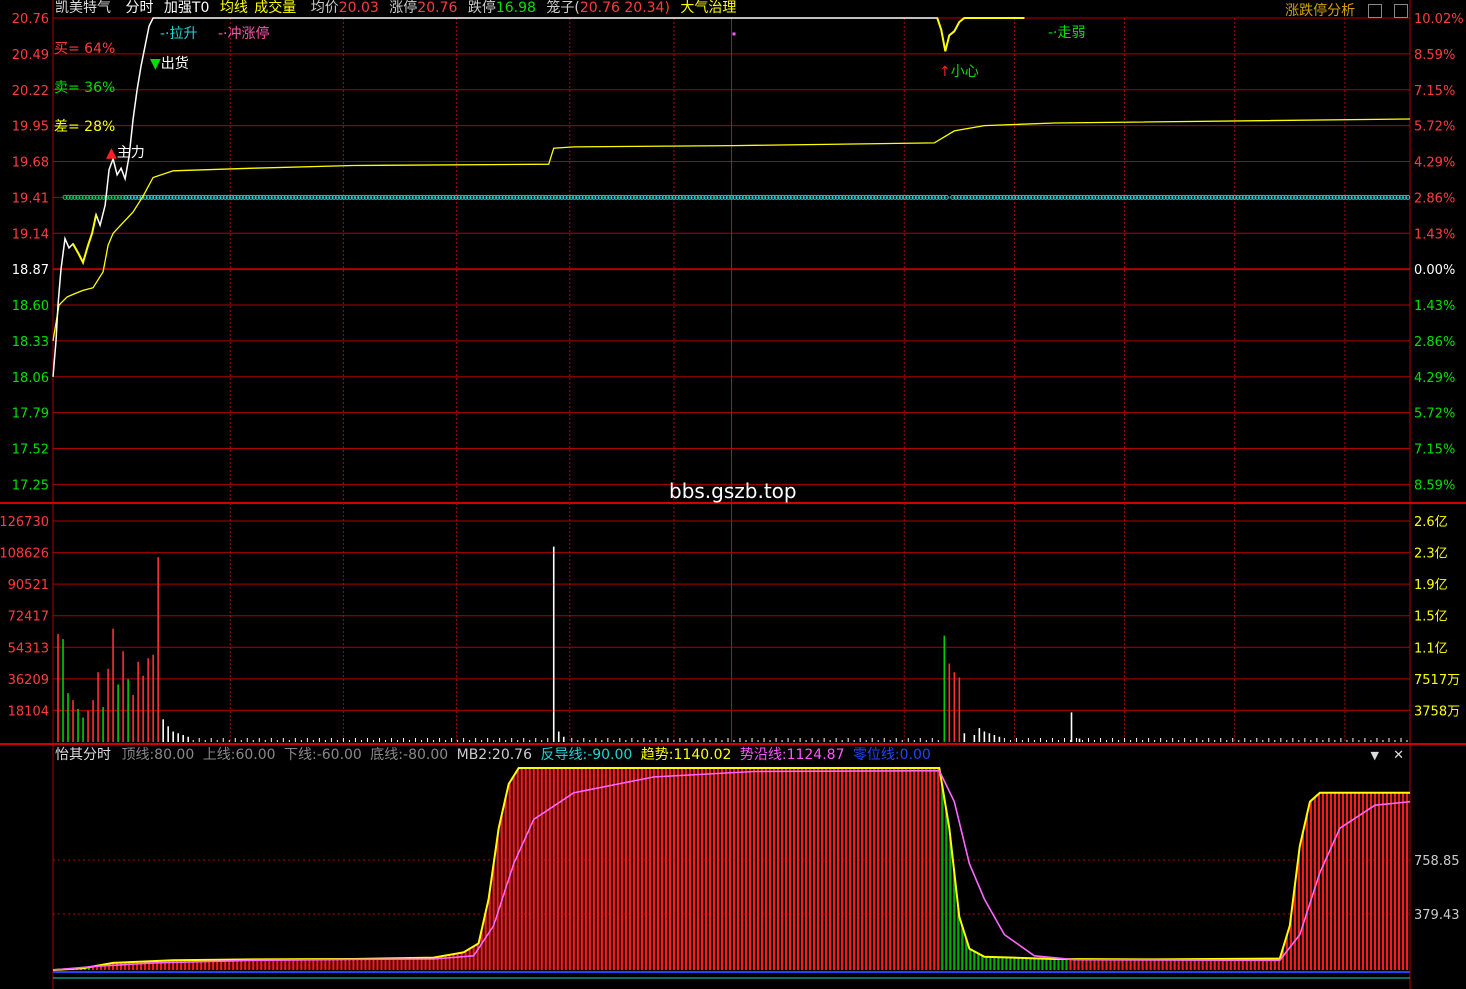 Image resolution: width=1466 pixels, height=989 pixels. What do you see at coordinates (155, 64) in the screenshot?
I see `down-arrow-icon: ▼` at bounding box center [155, 64].